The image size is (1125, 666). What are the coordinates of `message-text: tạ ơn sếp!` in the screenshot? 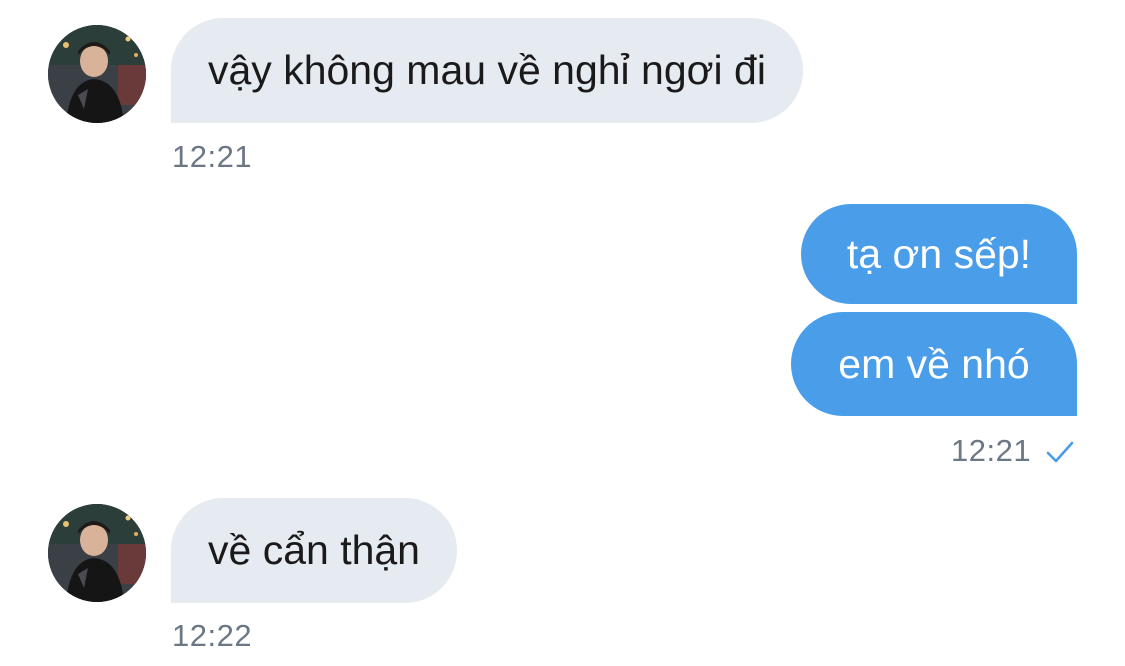 It's located at (939, 253).